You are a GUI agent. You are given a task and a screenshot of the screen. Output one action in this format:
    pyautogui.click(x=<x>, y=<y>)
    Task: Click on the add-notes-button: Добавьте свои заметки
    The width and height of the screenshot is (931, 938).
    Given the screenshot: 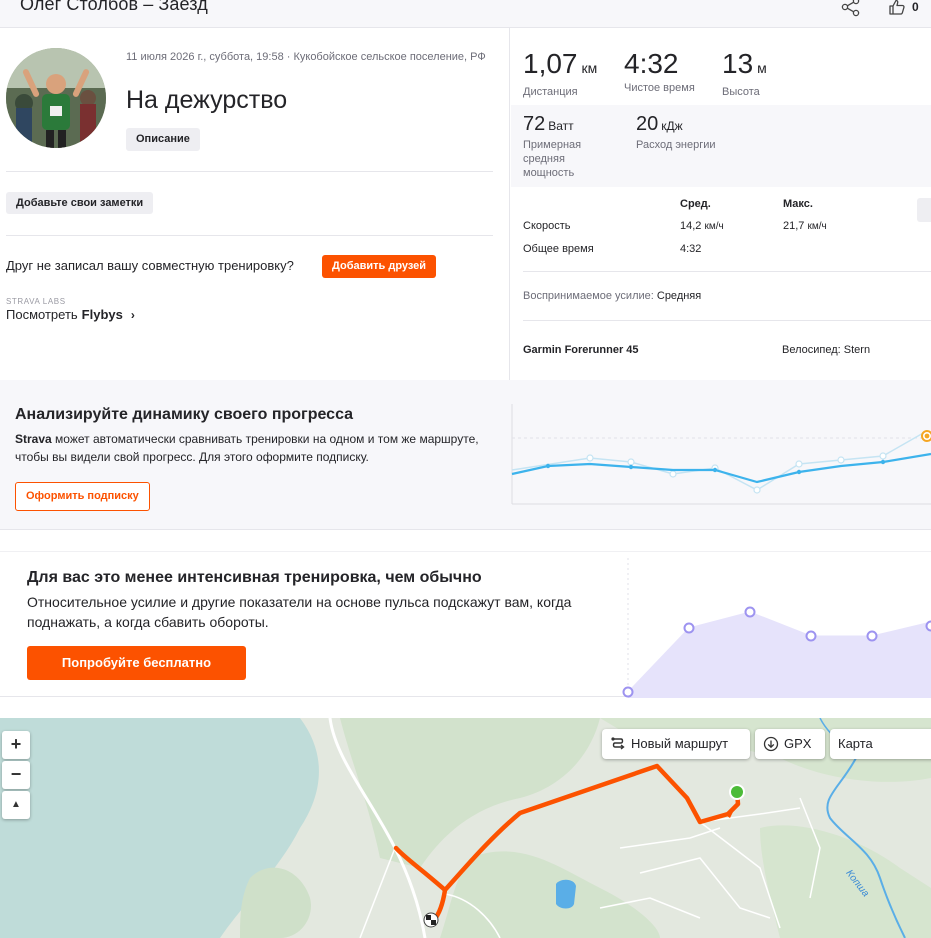 What is the action you would take?
    pyautogui.click(x=80, y=203)
    